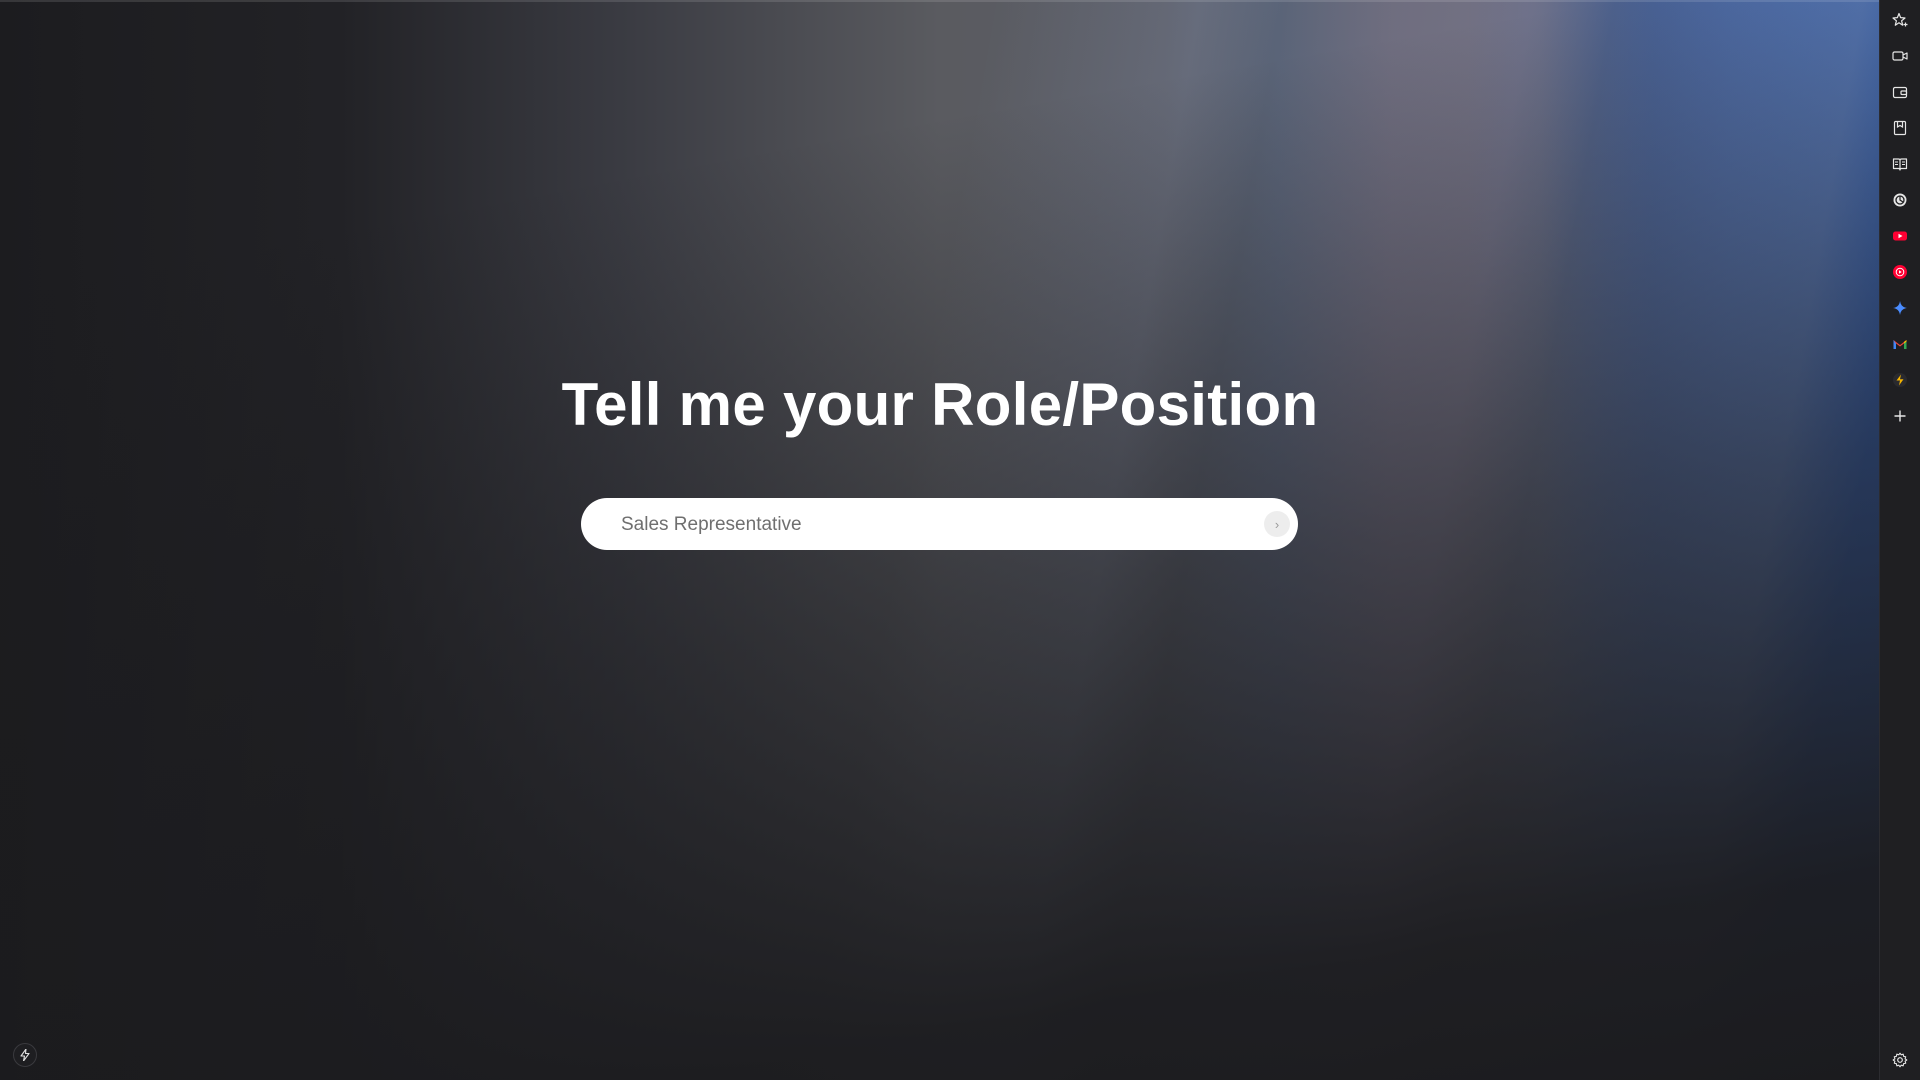  Describe the element at coordinates (1900, 1060) in the screenshot. I see `settings-gear-icon` at that location.